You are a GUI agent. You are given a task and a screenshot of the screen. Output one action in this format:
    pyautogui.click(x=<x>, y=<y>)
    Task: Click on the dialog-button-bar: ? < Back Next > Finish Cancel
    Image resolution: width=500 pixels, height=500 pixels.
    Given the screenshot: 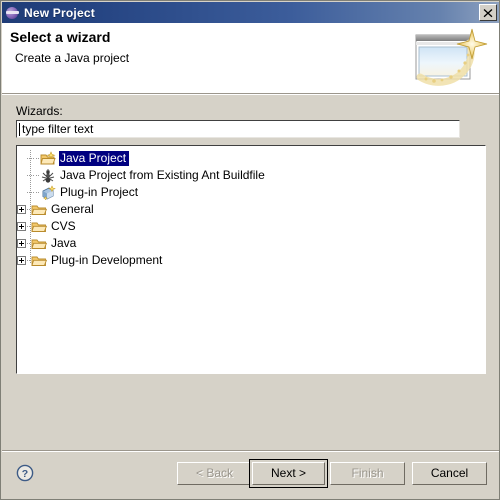 What is the action you would take?
    pyautogui.click(x=250, y=474)
    